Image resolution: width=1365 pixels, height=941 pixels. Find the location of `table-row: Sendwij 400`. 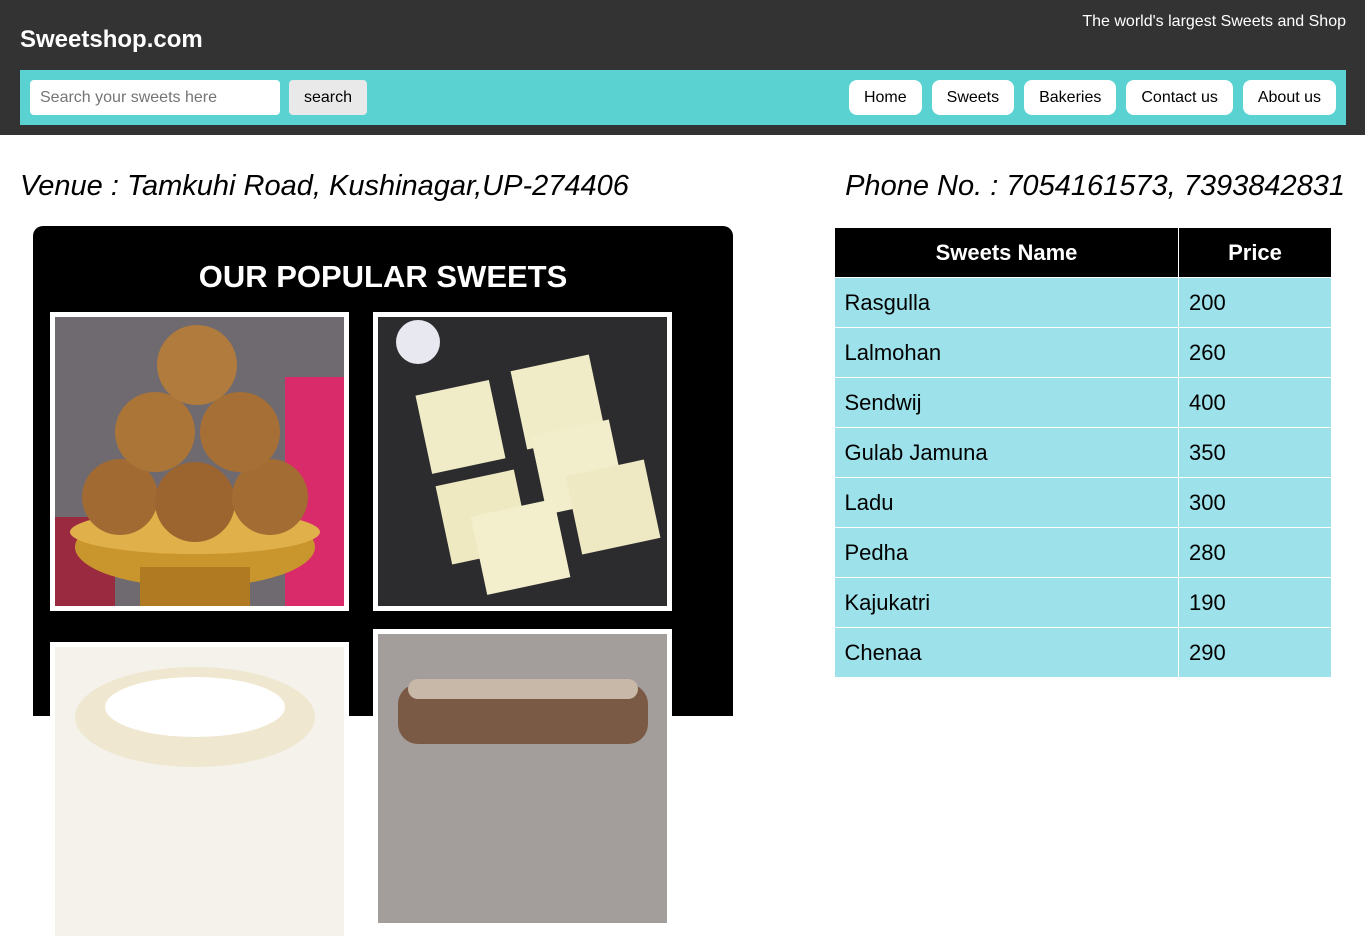

table-row: Sendwij 400 is located at coordinates (1083, 402).